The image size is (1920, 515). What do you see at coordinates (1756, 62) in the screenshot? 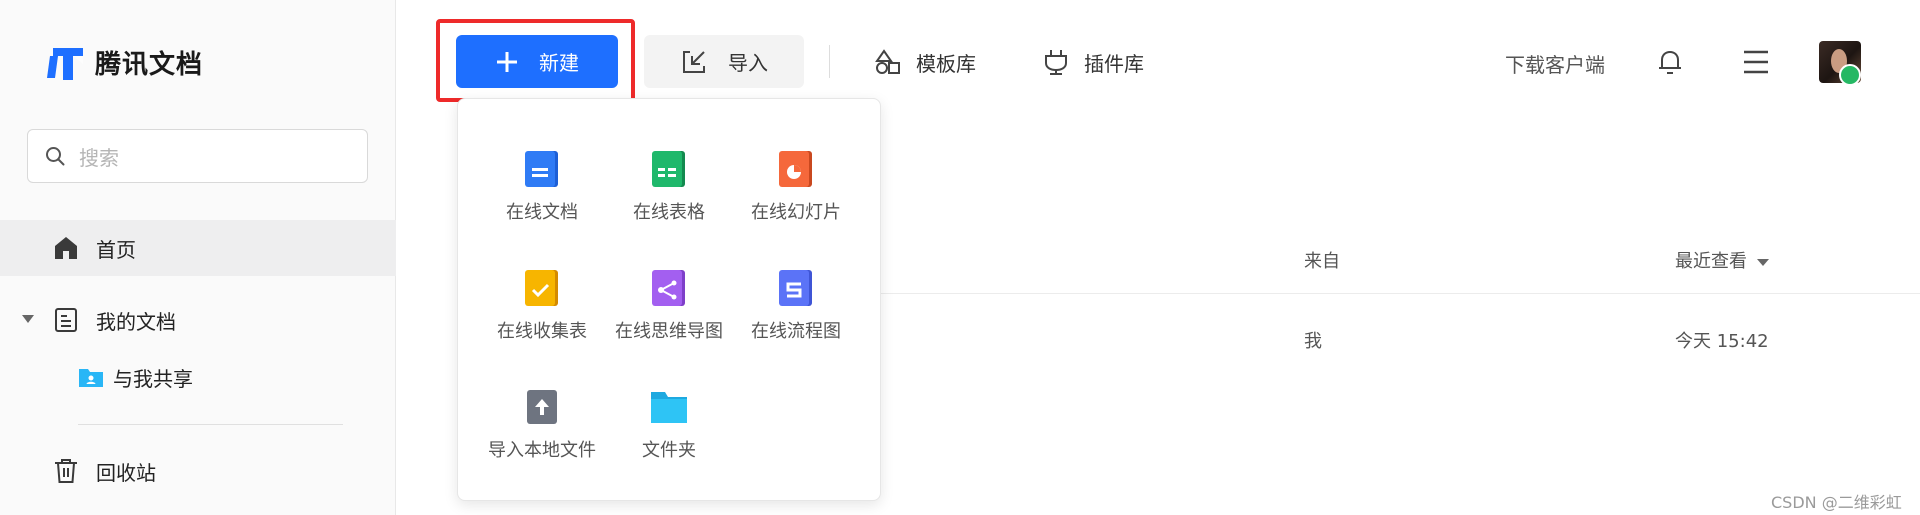
I see `hamburger-menu-icon` at bounding box center [1756, 62].